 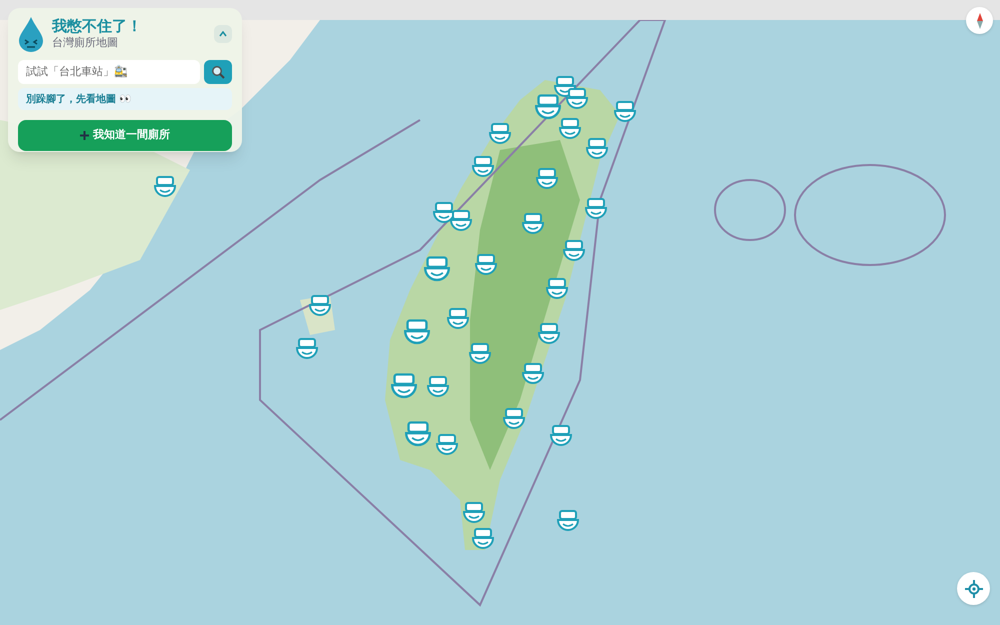 I want to click on app-title: 我憋不住了！, so click(x=97, y=27).